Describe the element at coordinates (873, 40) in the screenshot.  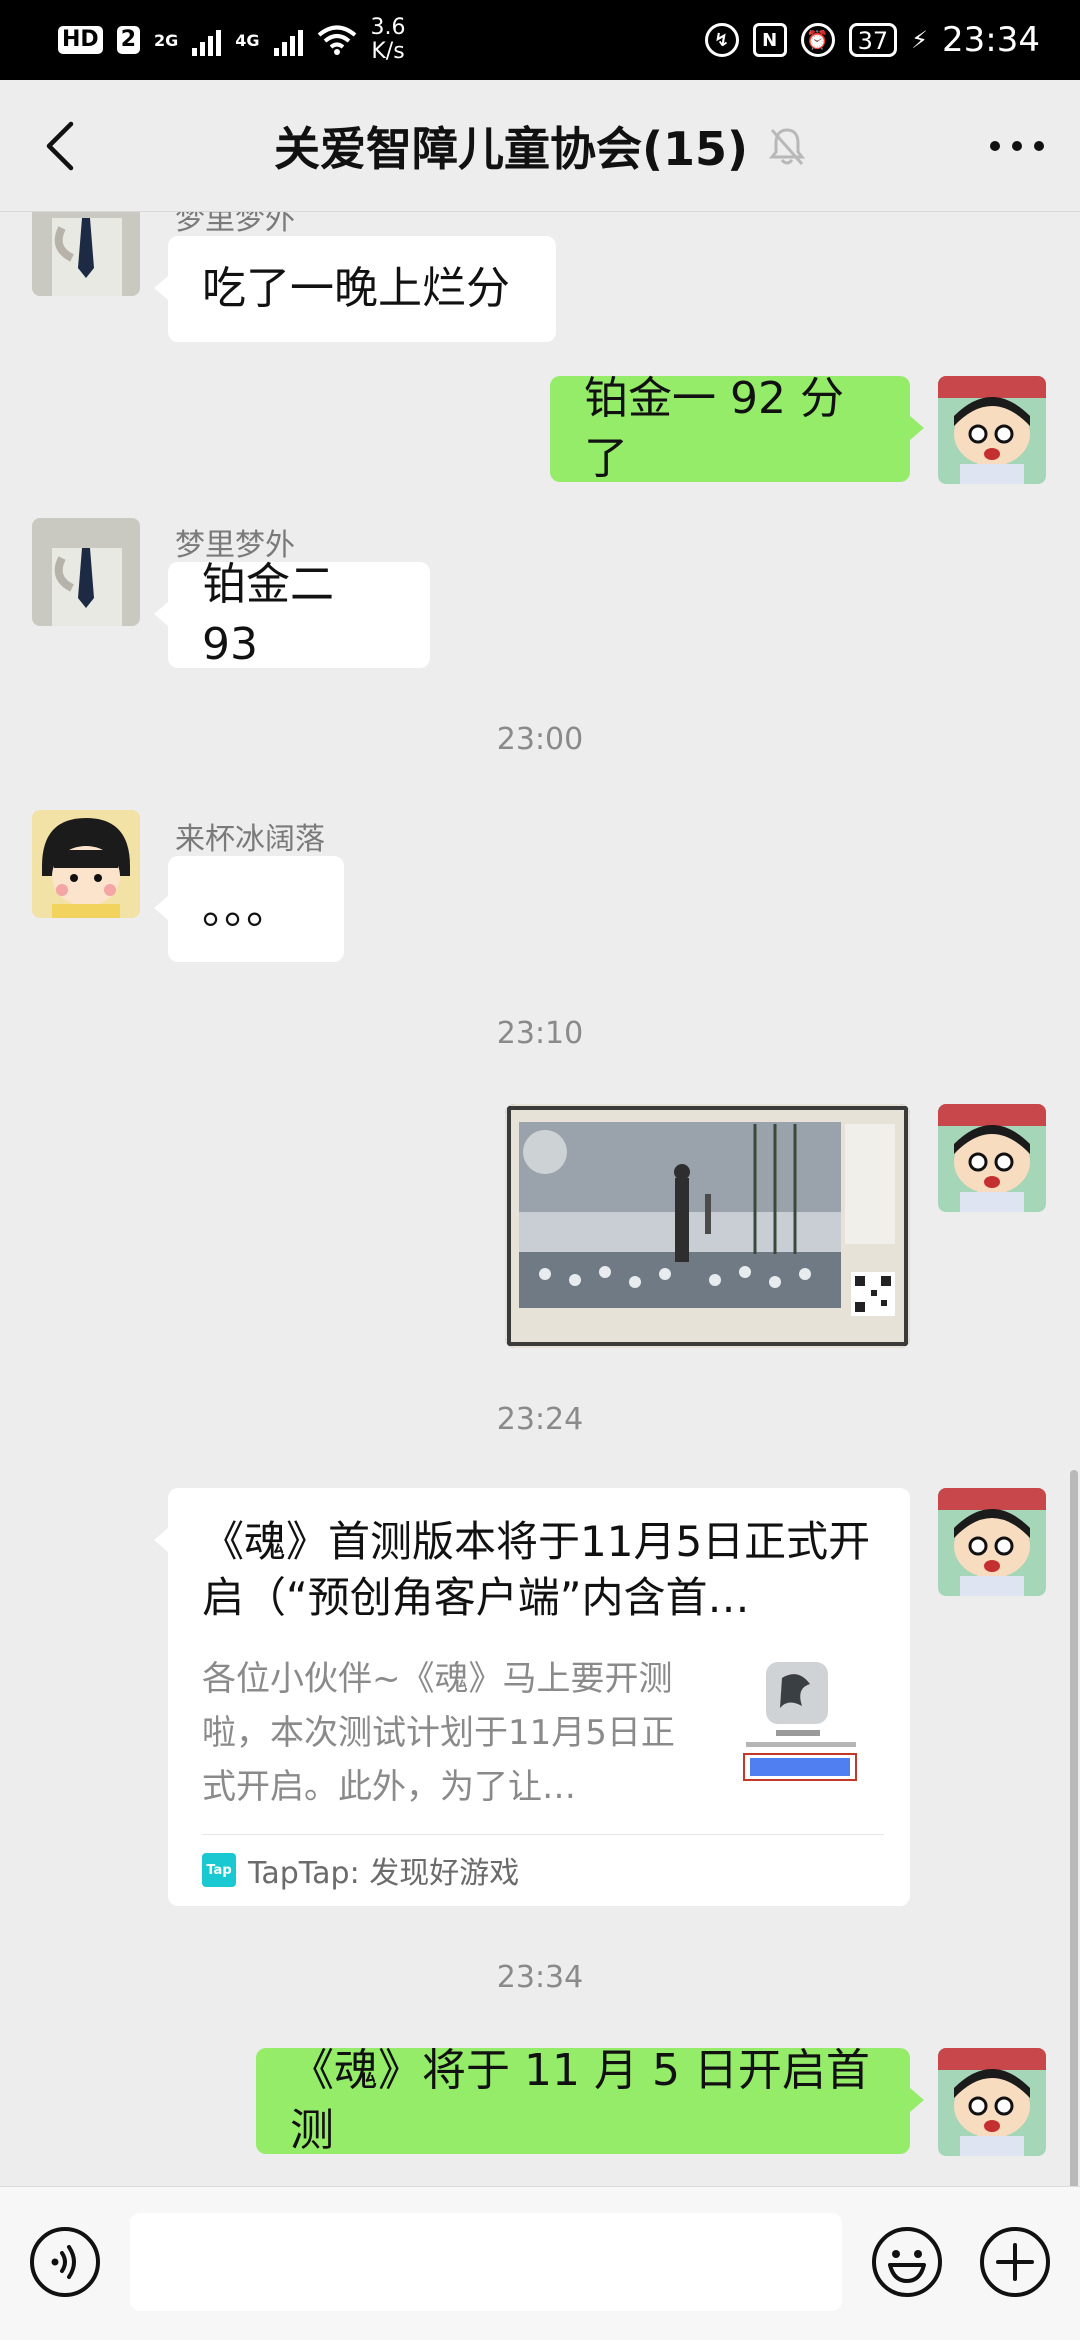
I see `battery-icon: 37` at that location.